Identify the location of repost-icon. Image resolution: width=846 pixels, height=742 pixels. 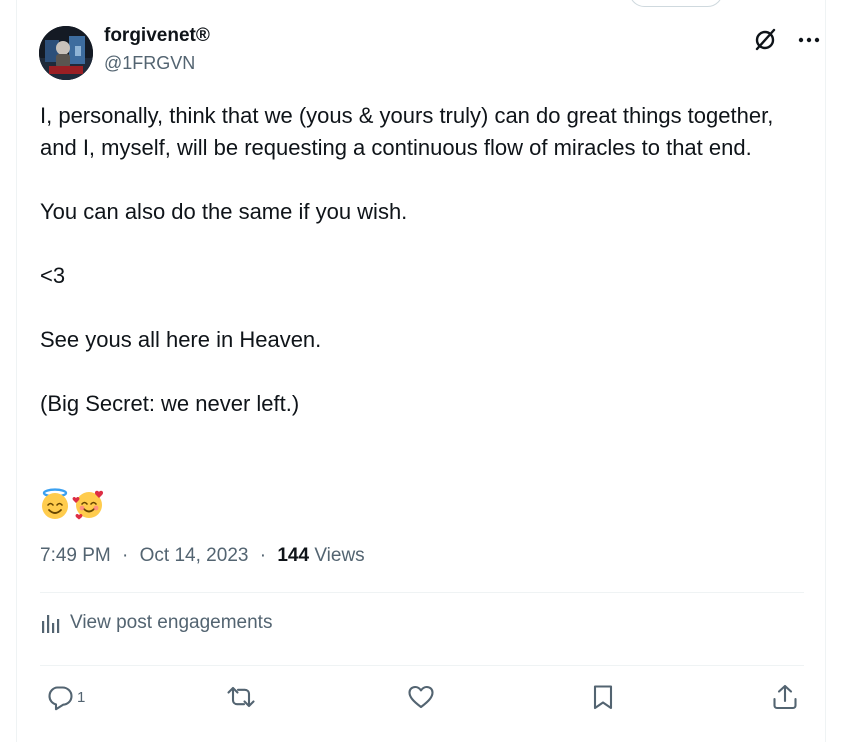
(241, 697).